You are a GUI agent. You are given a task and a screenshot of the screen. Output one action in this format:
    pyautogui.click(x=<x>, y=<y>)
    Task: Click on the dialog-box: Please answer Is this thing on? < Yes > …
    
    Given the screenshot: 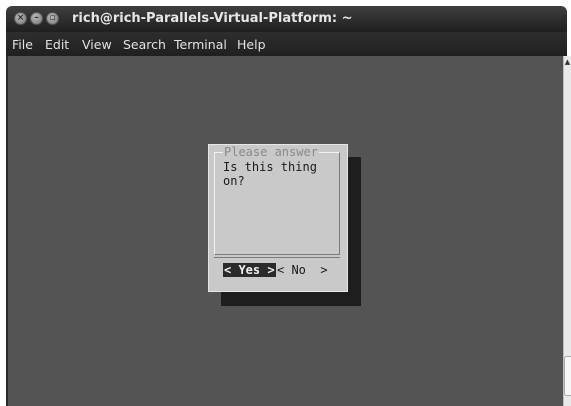 What is the action you would take?
    pyautogui.click(x=278, y=218)
    